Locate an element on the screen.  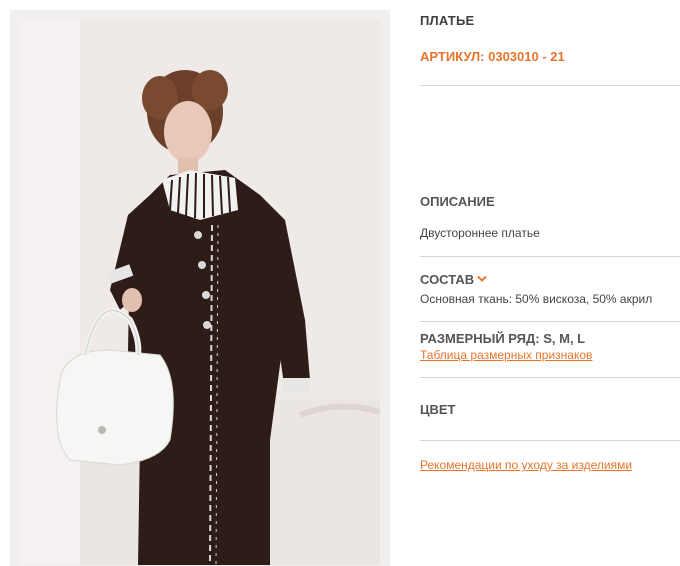
description-heading: ОПИСАНИЕ is located at coordinates (457, 201).